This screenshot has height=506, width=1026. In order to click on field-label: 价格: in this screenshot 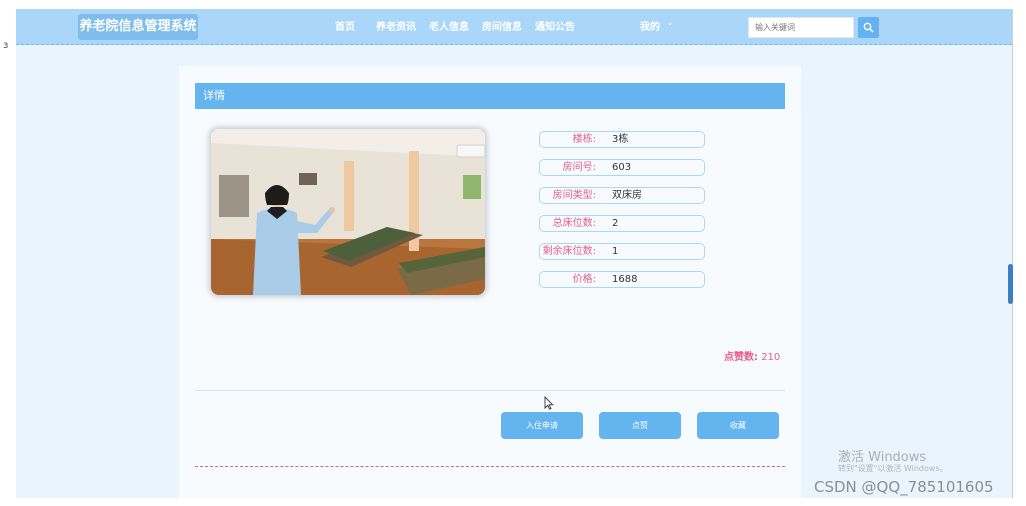, I will do `click(584, 279)`.